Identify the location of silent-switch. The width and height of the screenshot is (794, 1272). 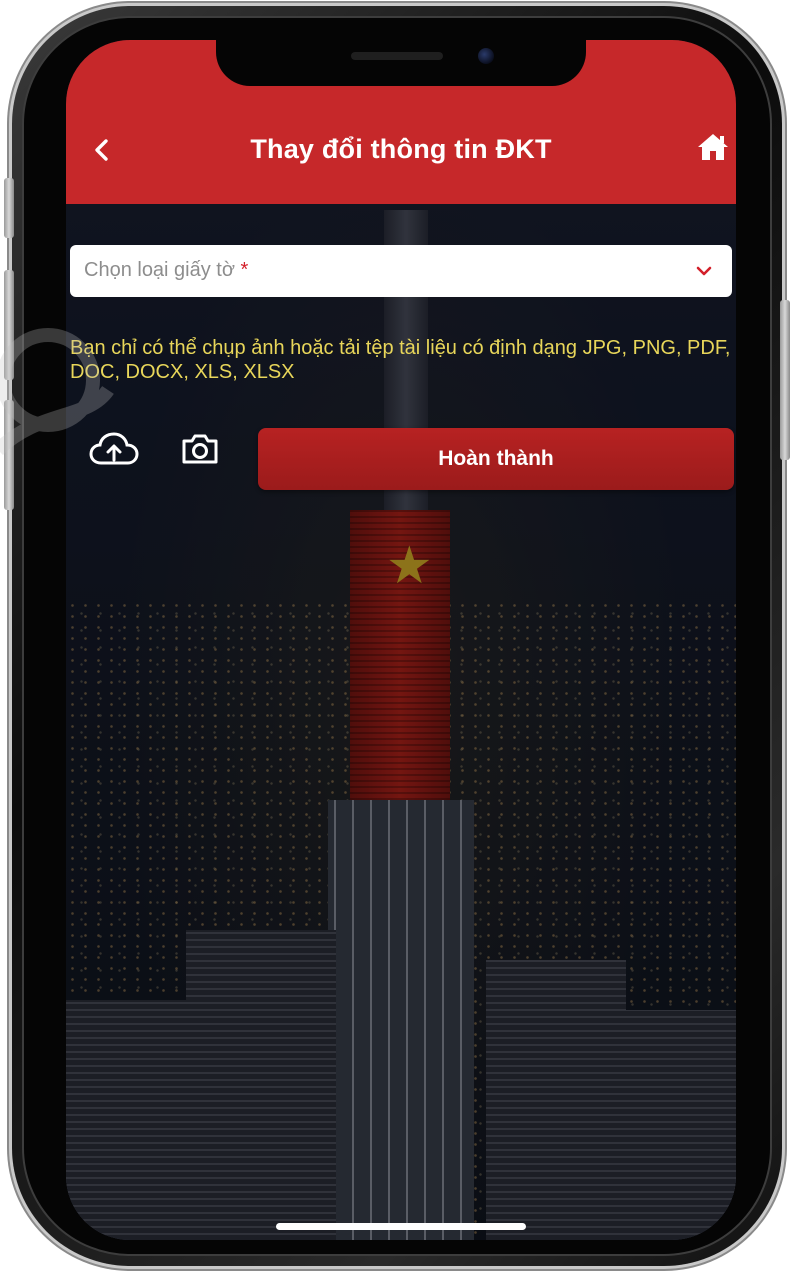
(9, 208).